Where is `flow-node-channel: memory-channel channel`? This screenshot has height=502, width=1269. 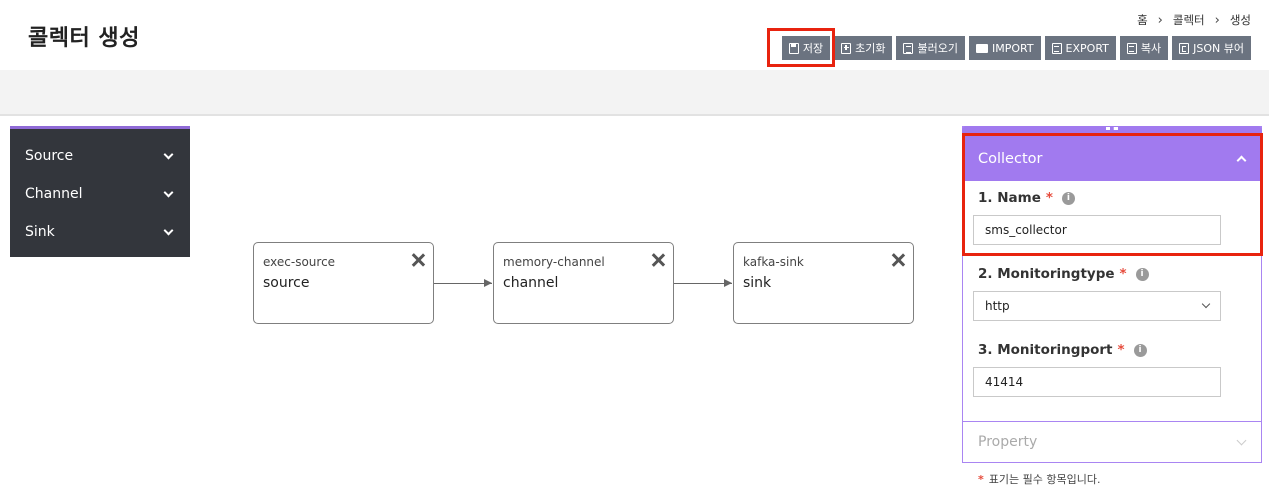
flow-node-channel: memory-channel channel is located at coordinates (583, 283).